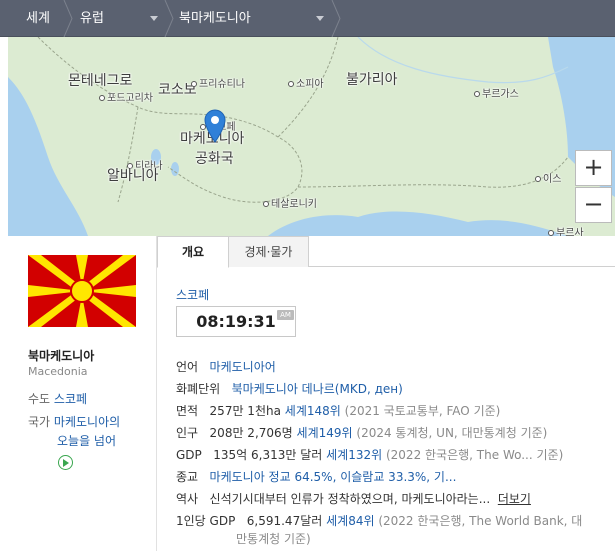 Image resolution: width=615 pixels, height=551 pixels. What do you see at coordinates (269, 251) in the screenshot?
I see `tab-economy: 경제·물가` at bounding box center [269, 251].